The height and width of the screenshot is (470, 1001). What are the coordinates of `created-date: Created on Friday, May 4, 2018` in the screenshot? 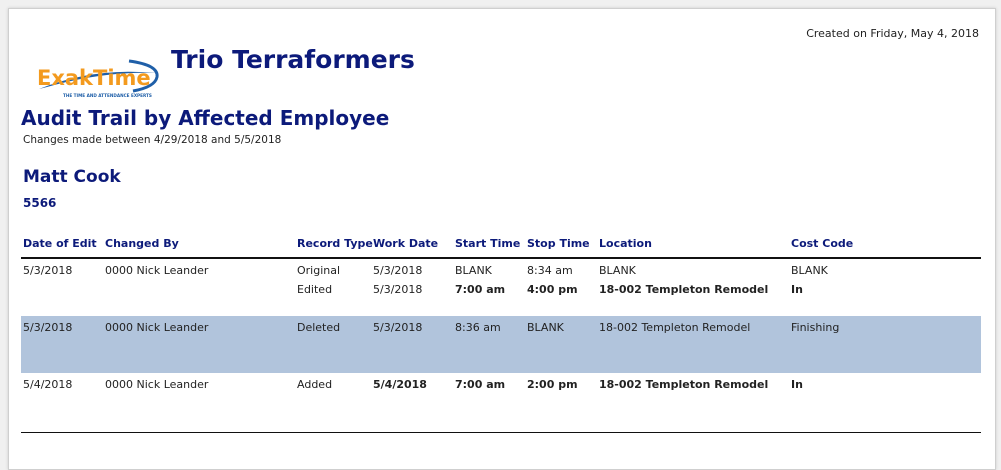 It's located at (892, 33).